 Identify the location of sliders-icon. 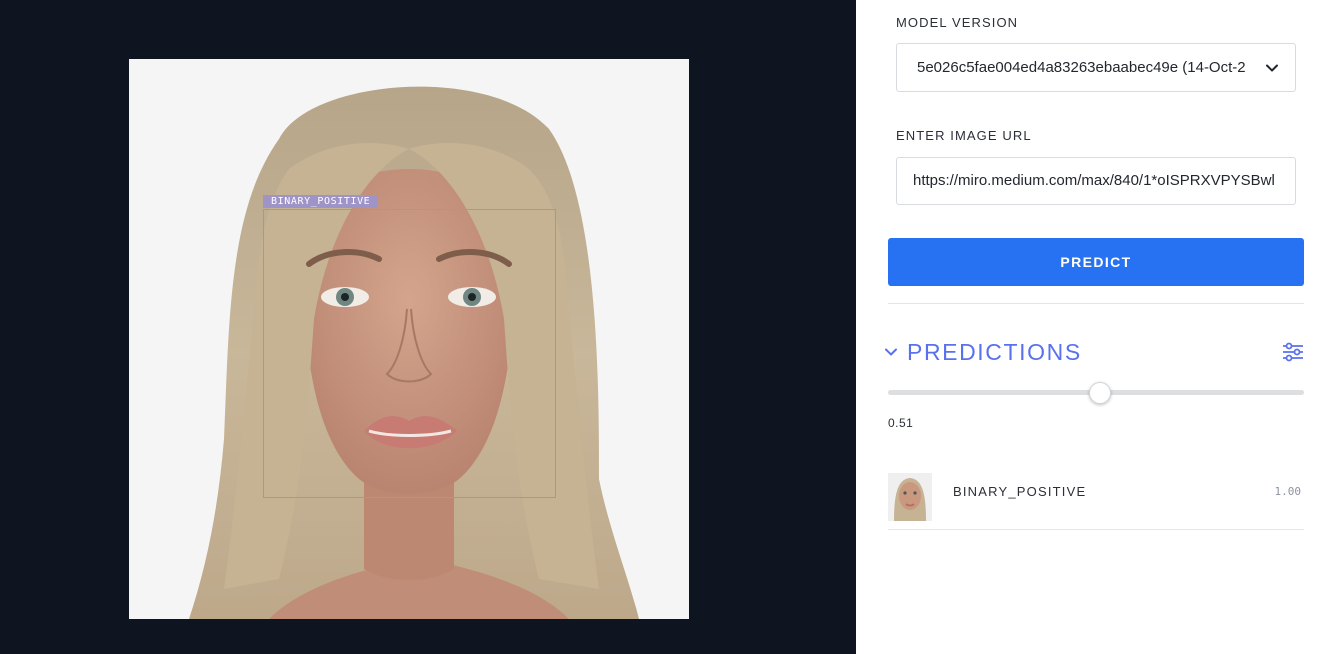
(1293, 352).